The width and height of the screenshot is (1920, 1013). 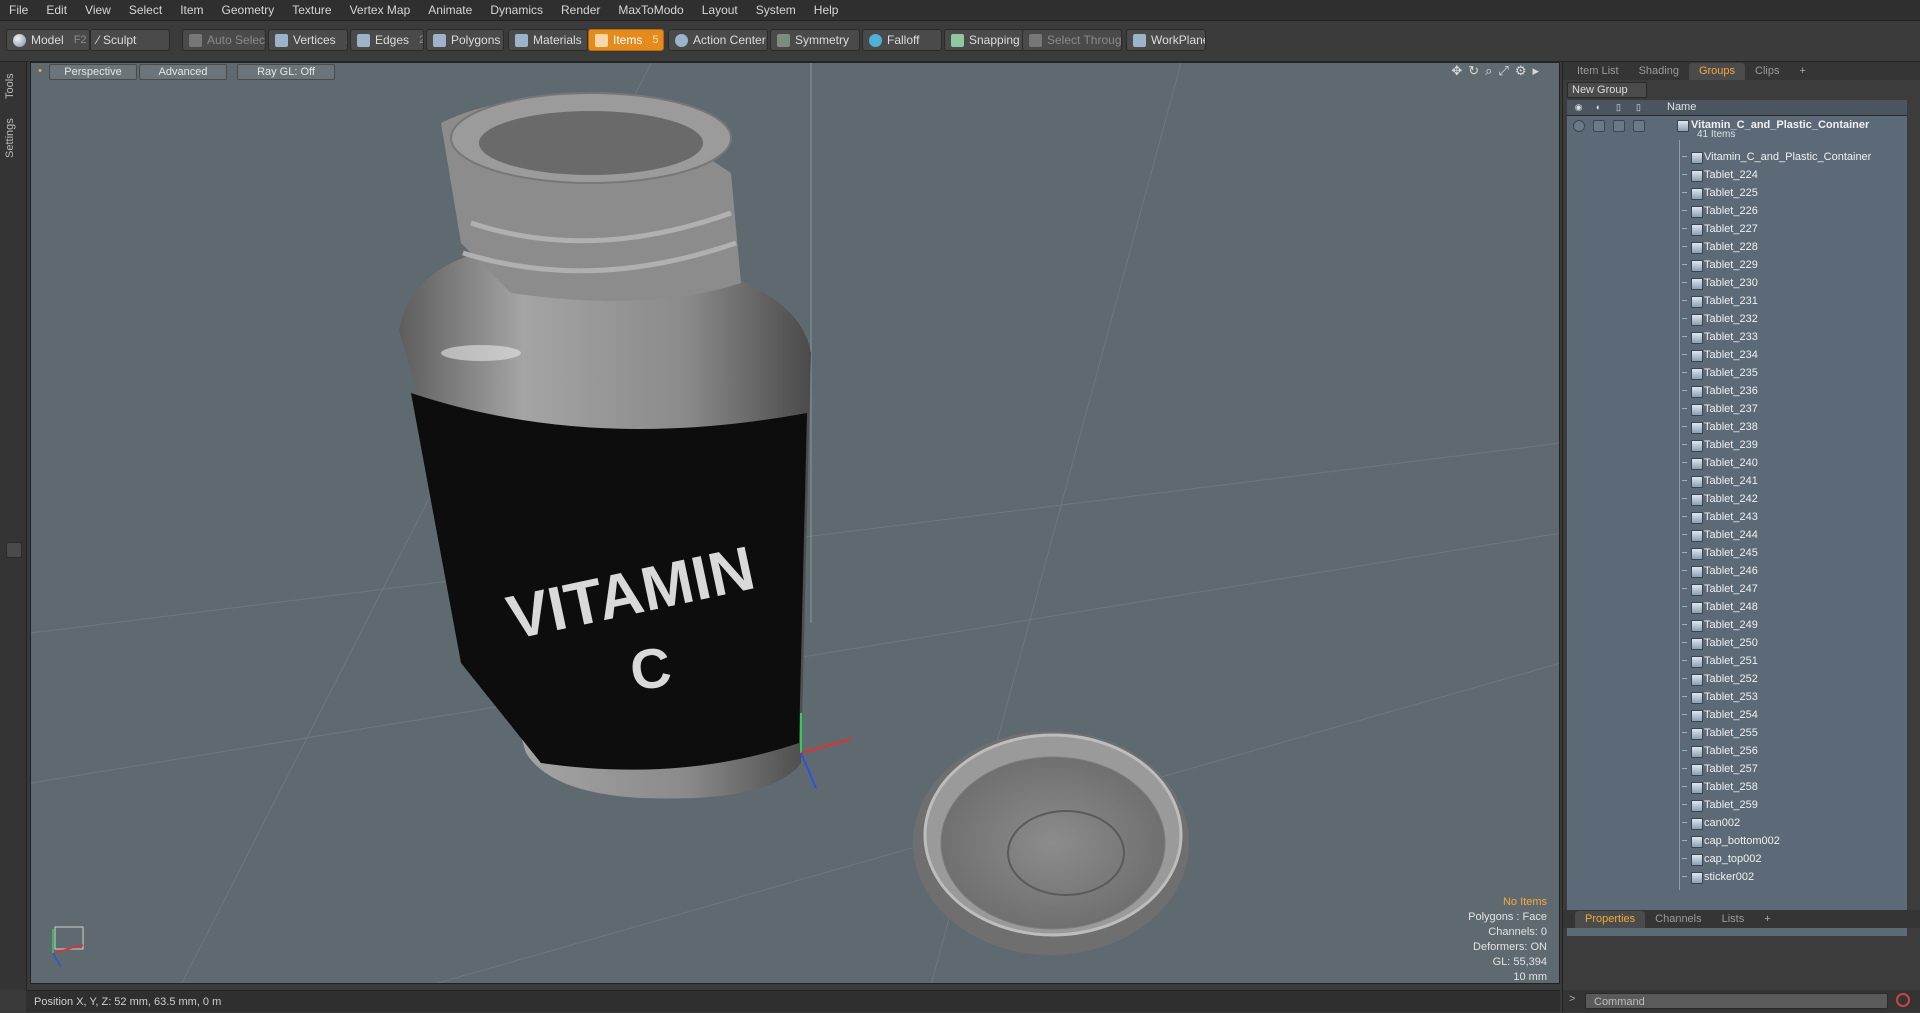 What do you see at coordinates (1737, 229) in the screenshot?
I see `tree-item-row: Tablet_227` at bounding box center [1737, 229].